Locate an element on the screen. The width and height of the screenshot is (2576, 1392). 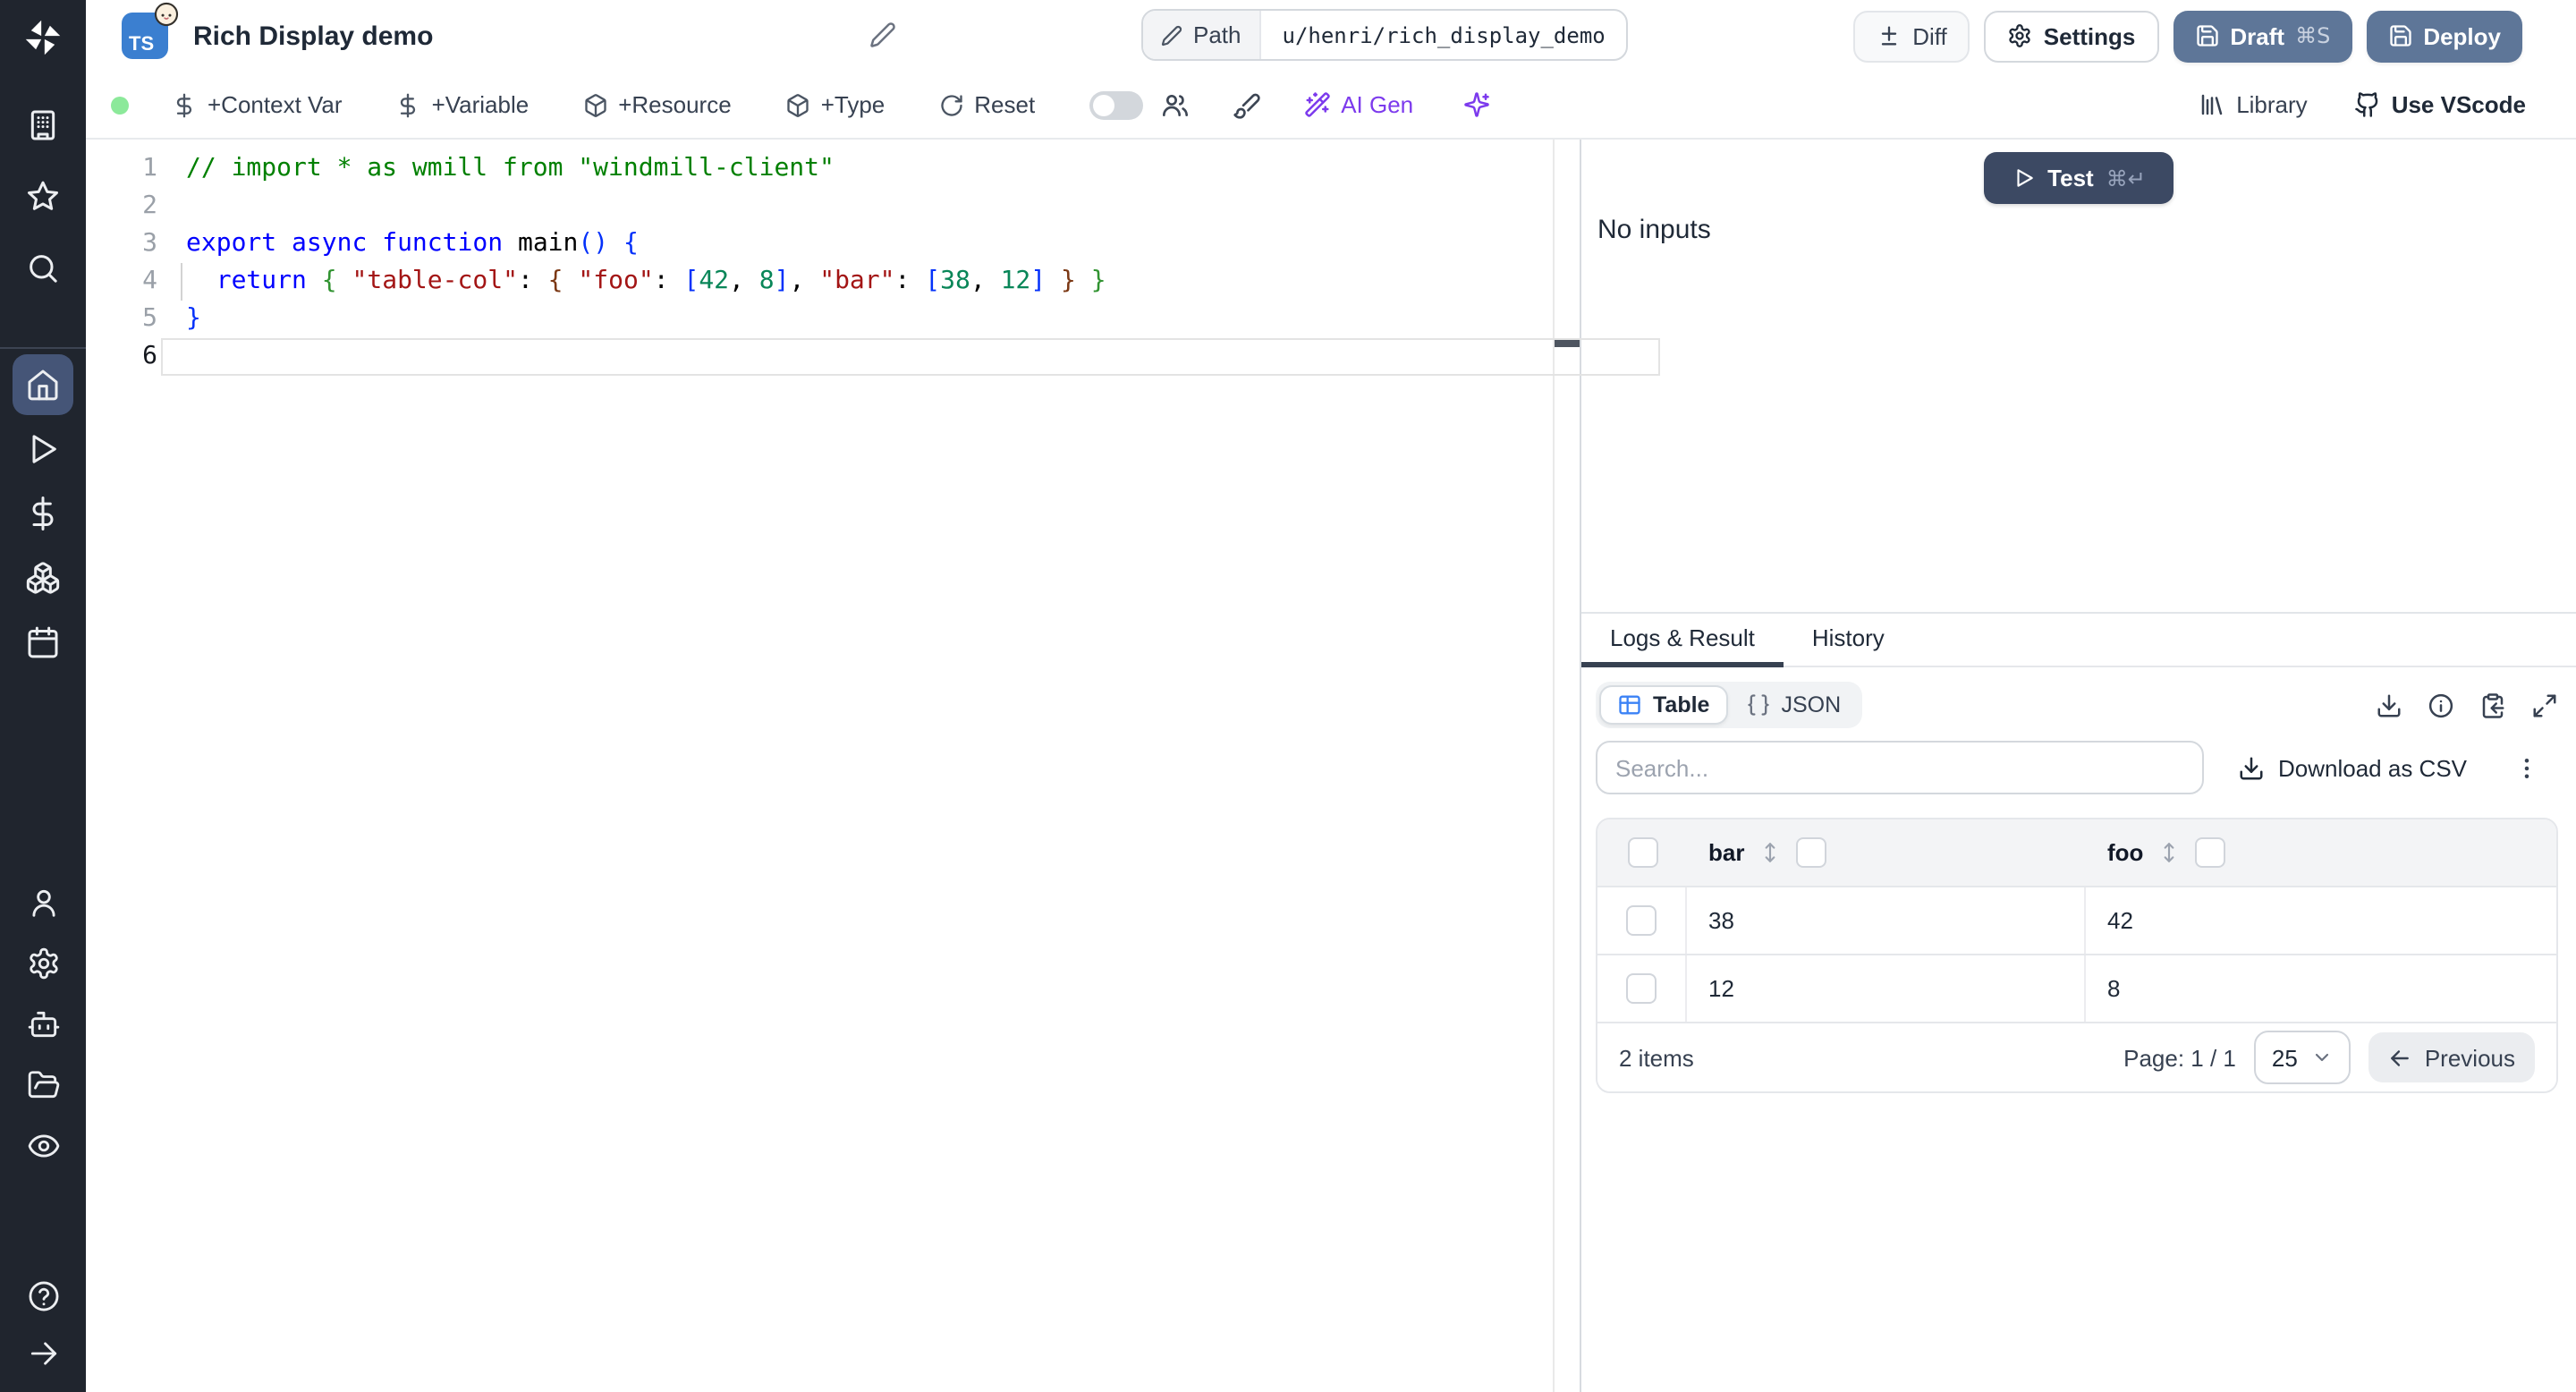
info-icon is located at coordinates (2441, 705).